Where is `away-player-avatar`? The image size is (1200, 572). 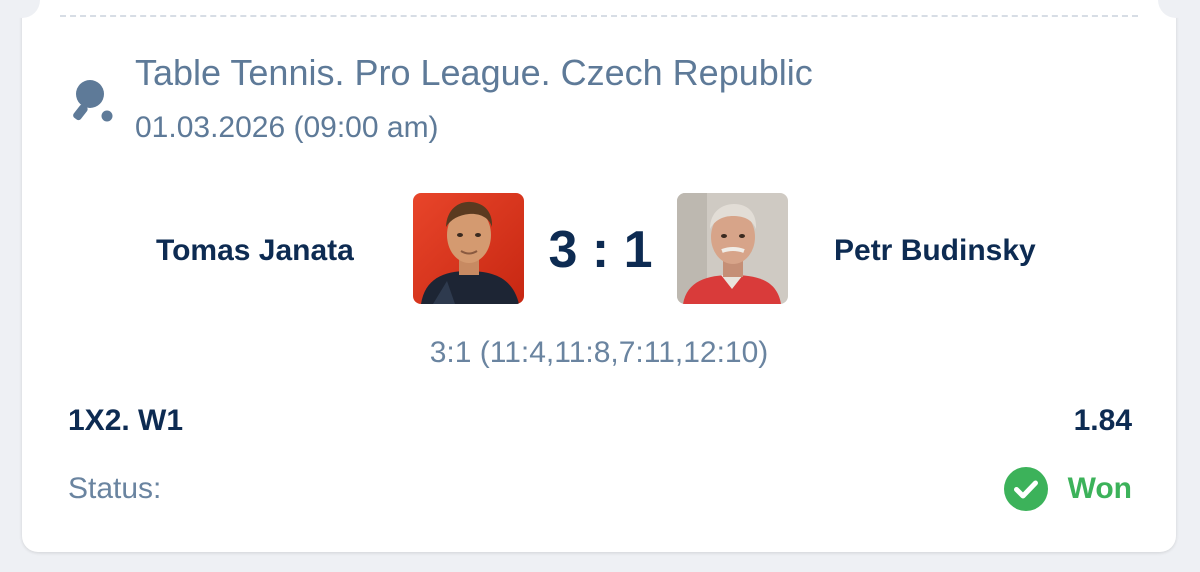
away-player-avatar is located at coordinates (732, 248).